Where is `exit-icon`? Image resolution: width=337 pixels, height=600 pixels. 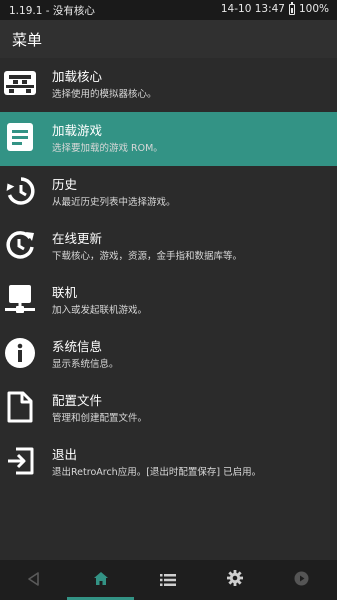 exit-icon is located at coordinates (20, 461).